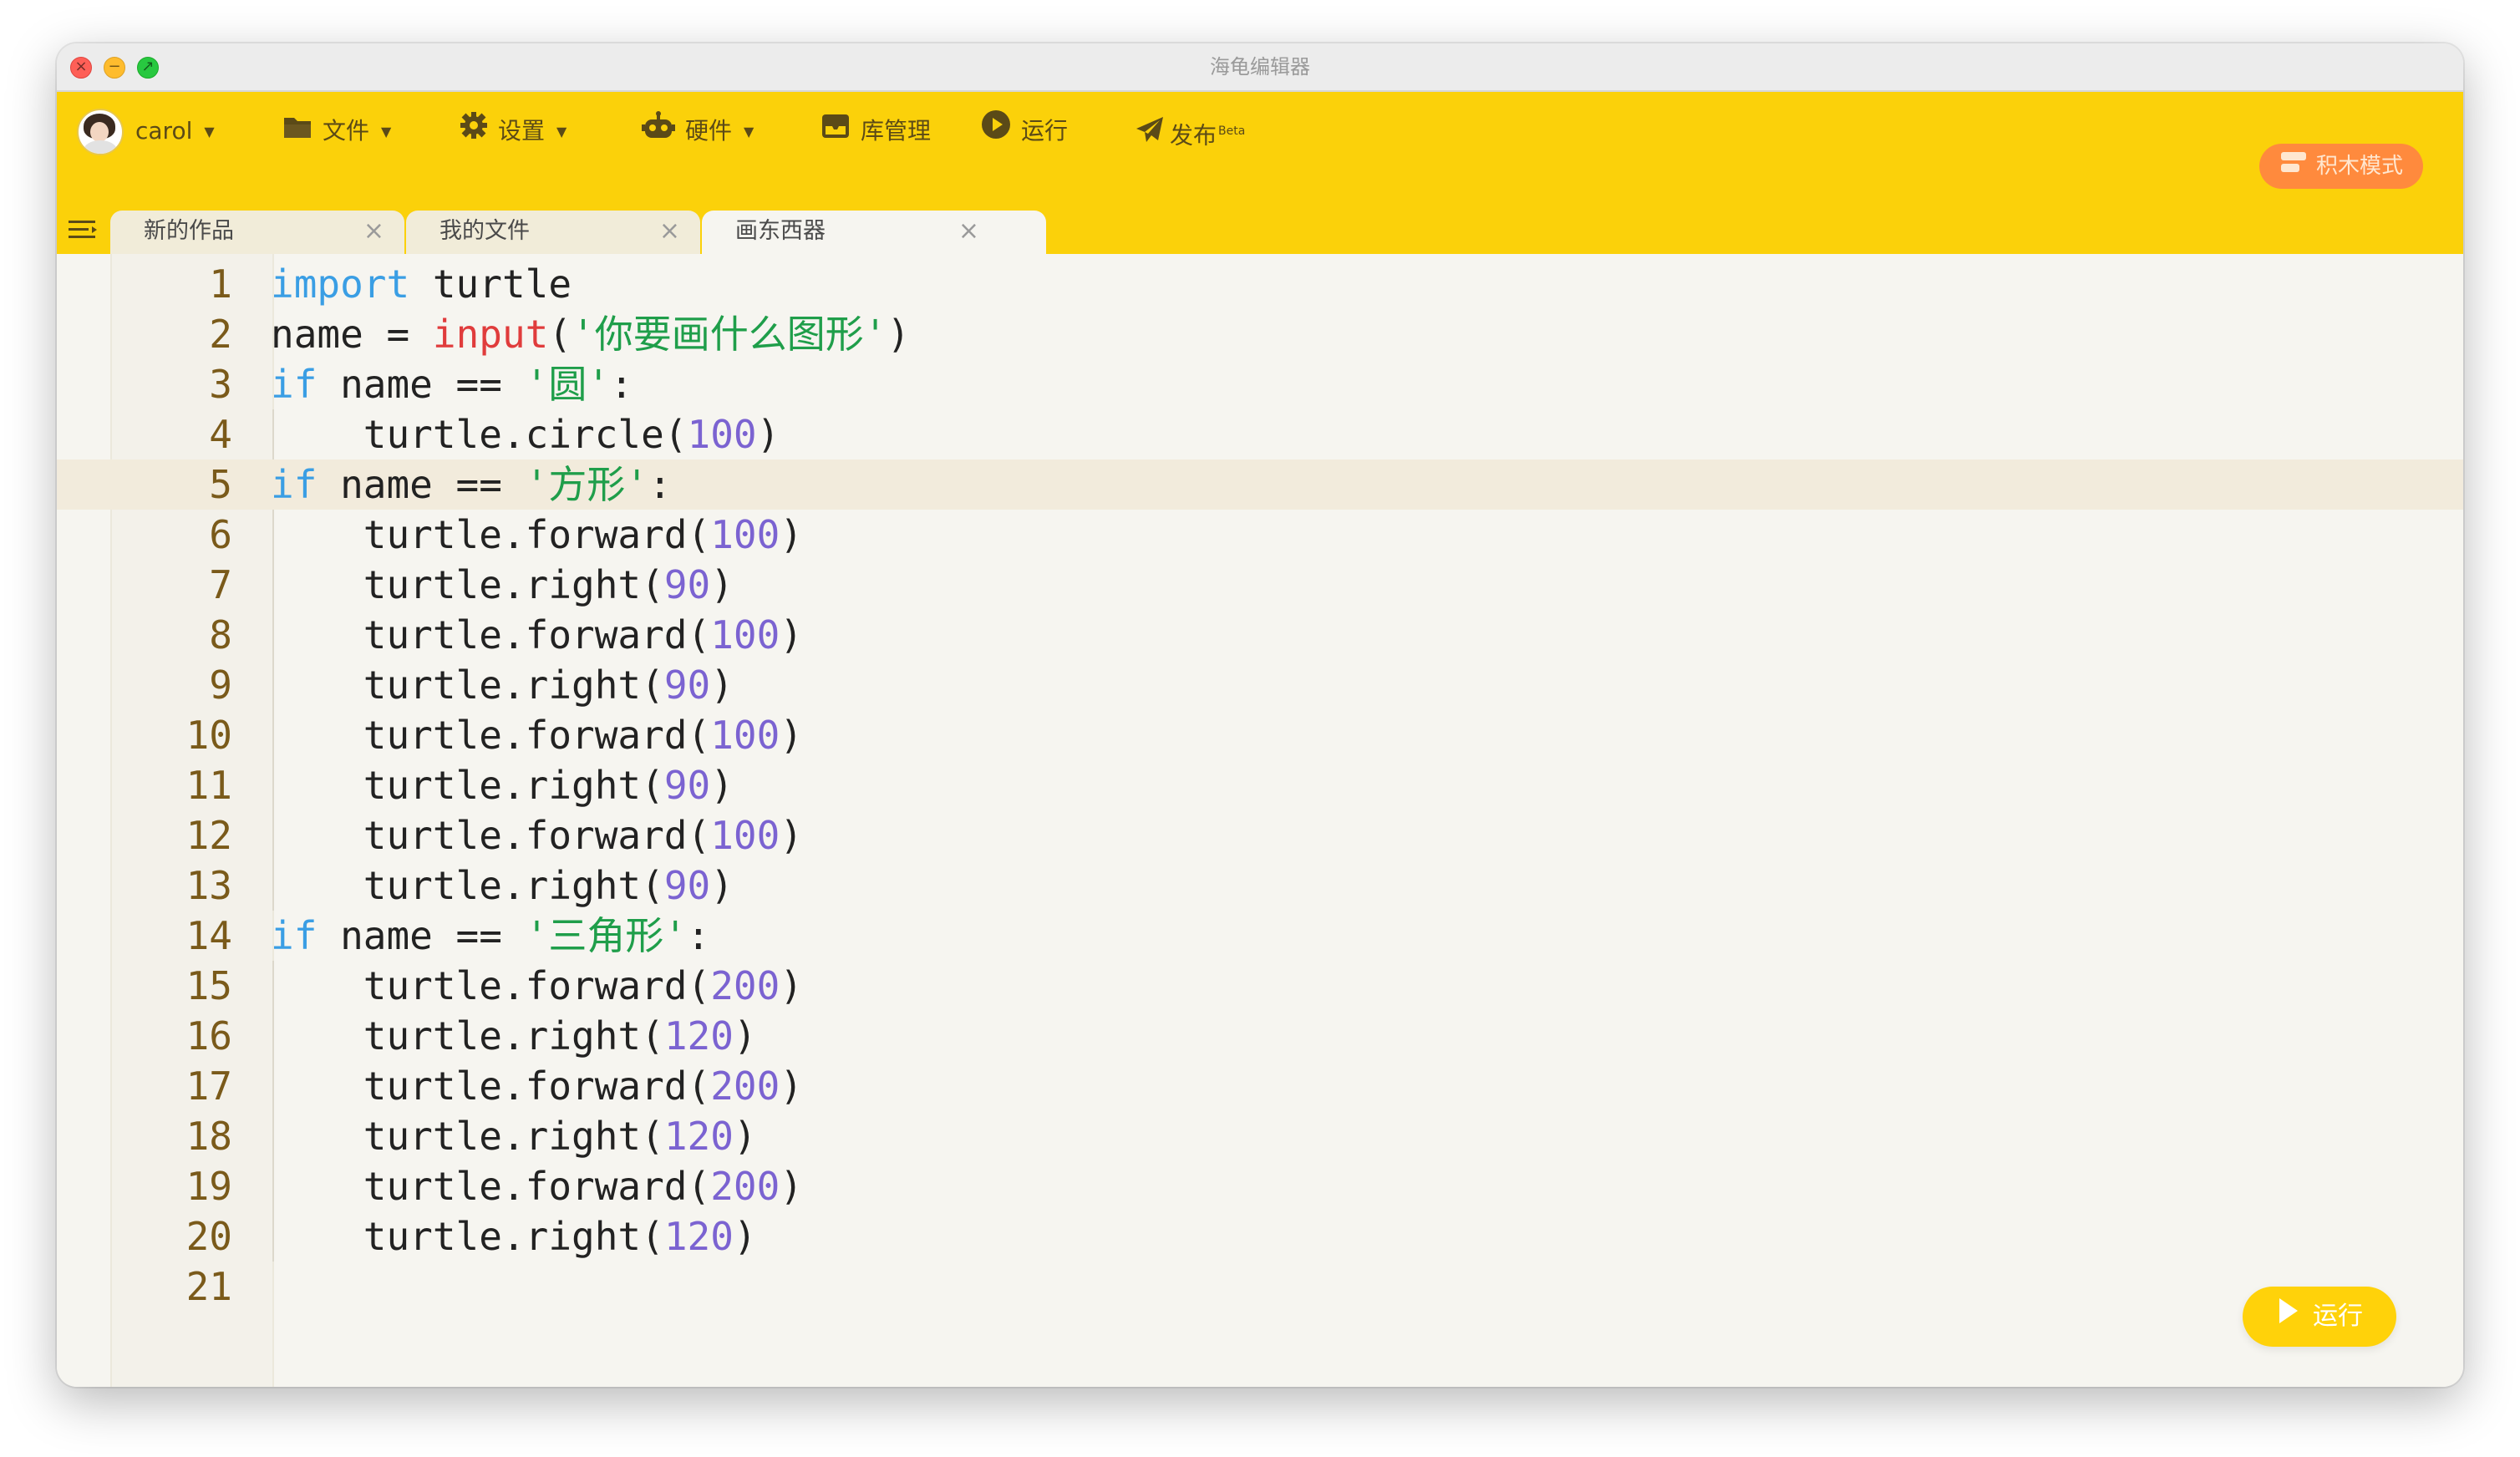 This screenshot has height=1457, width=2520. Describe the element at coordinates (2319, 1317) in the screenshot. I see `run-button: 运行` at that location.